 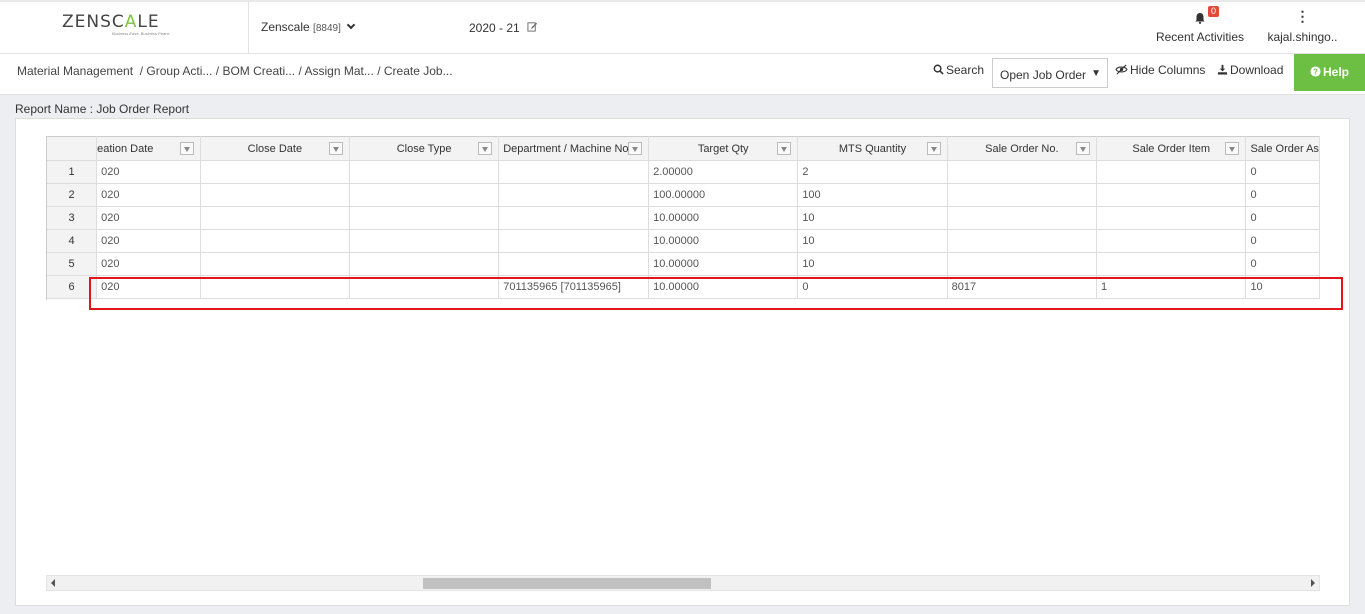 I want to click on table-cell: 2.00000, so click(x=723, y=172).